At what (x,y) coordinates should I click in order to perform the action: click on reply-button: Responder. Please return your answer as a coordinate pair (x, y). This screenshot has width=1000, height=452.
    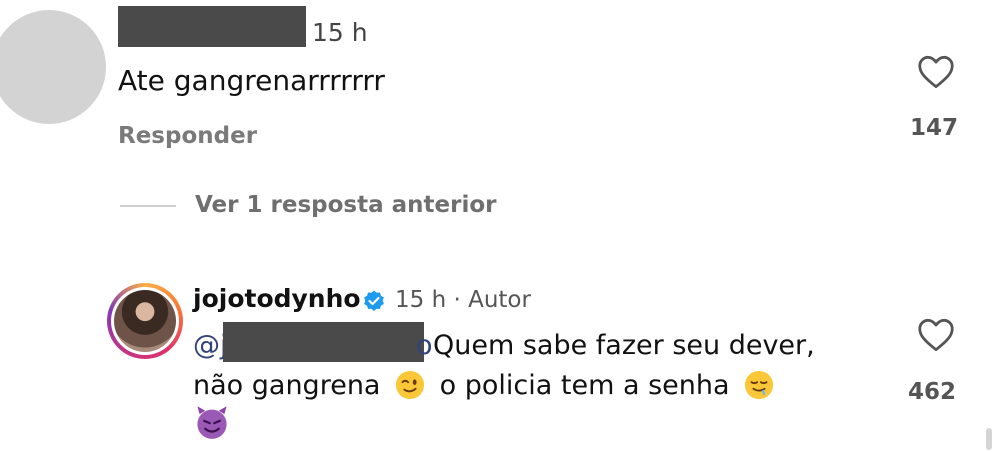
    Looking at the image, I should click on (187, 136).